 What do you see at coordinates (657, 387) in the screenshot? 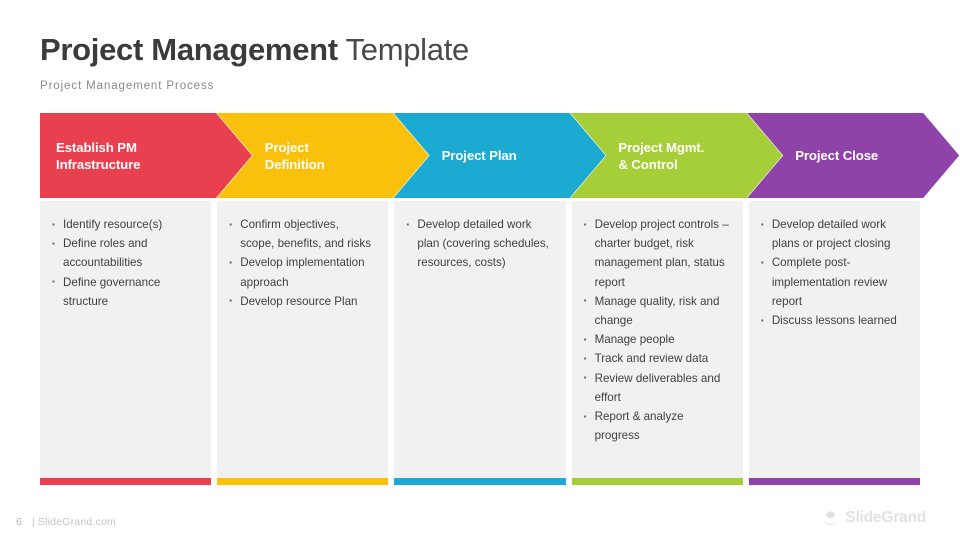
I see `list-item: Review deliverables and effort` at bounding box center [657, 387].